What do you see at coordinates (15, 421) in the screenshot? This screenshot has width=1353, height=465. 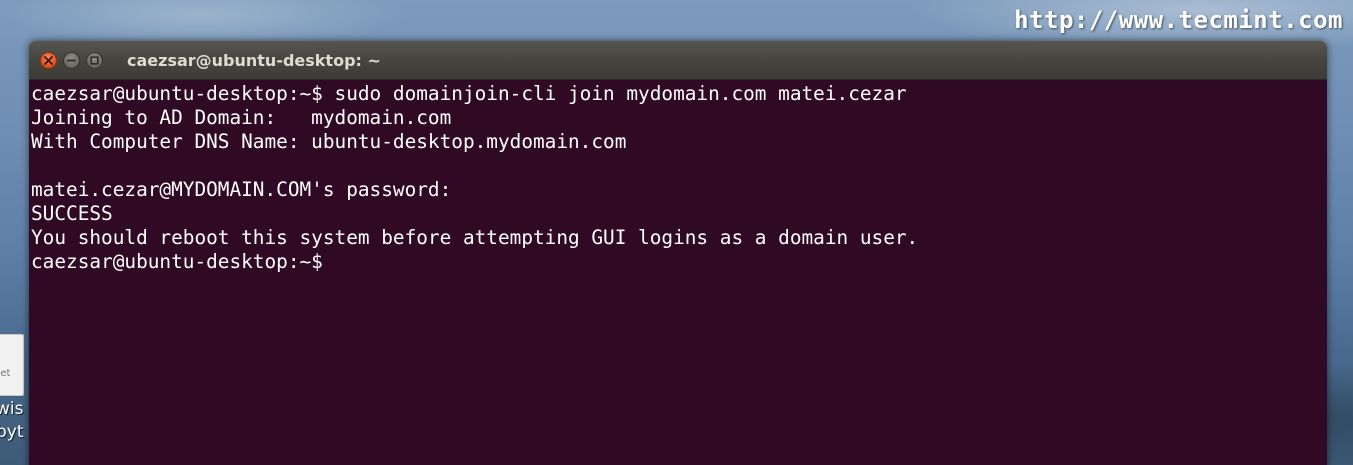 I see `desktop-file-name: wis byt` at bounding box center [15, 421].